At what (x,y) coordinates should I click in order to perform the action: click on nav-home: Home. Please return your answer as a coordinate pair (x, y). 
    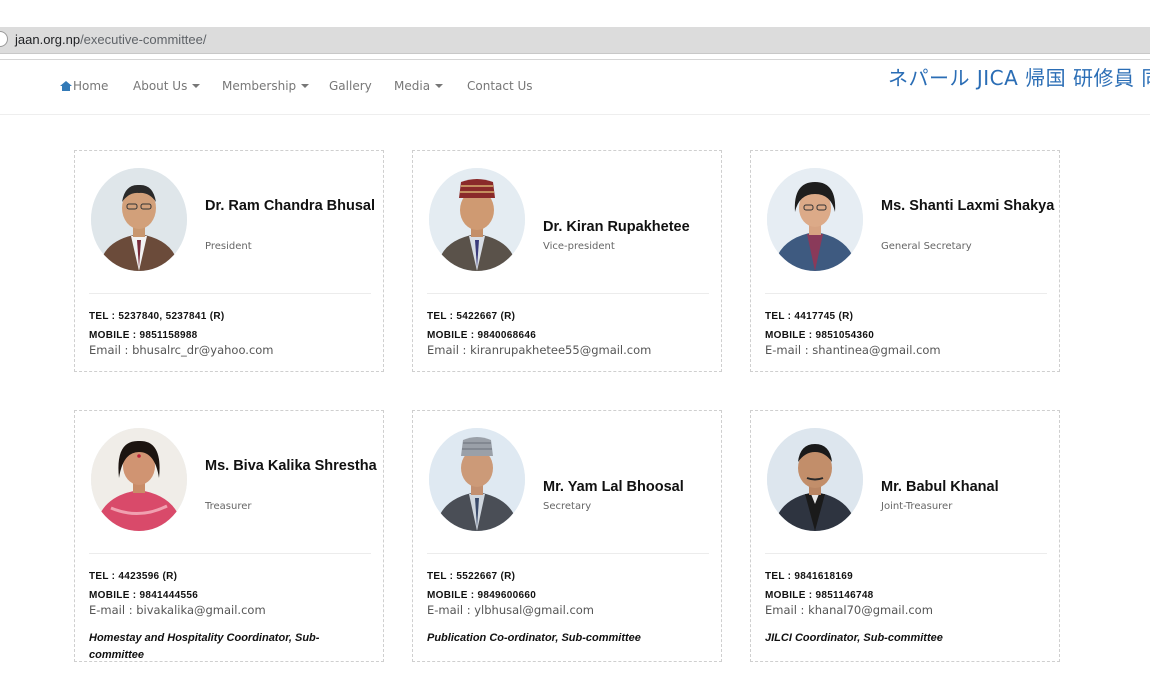
    Looking at the image, I should click on (84, 86).